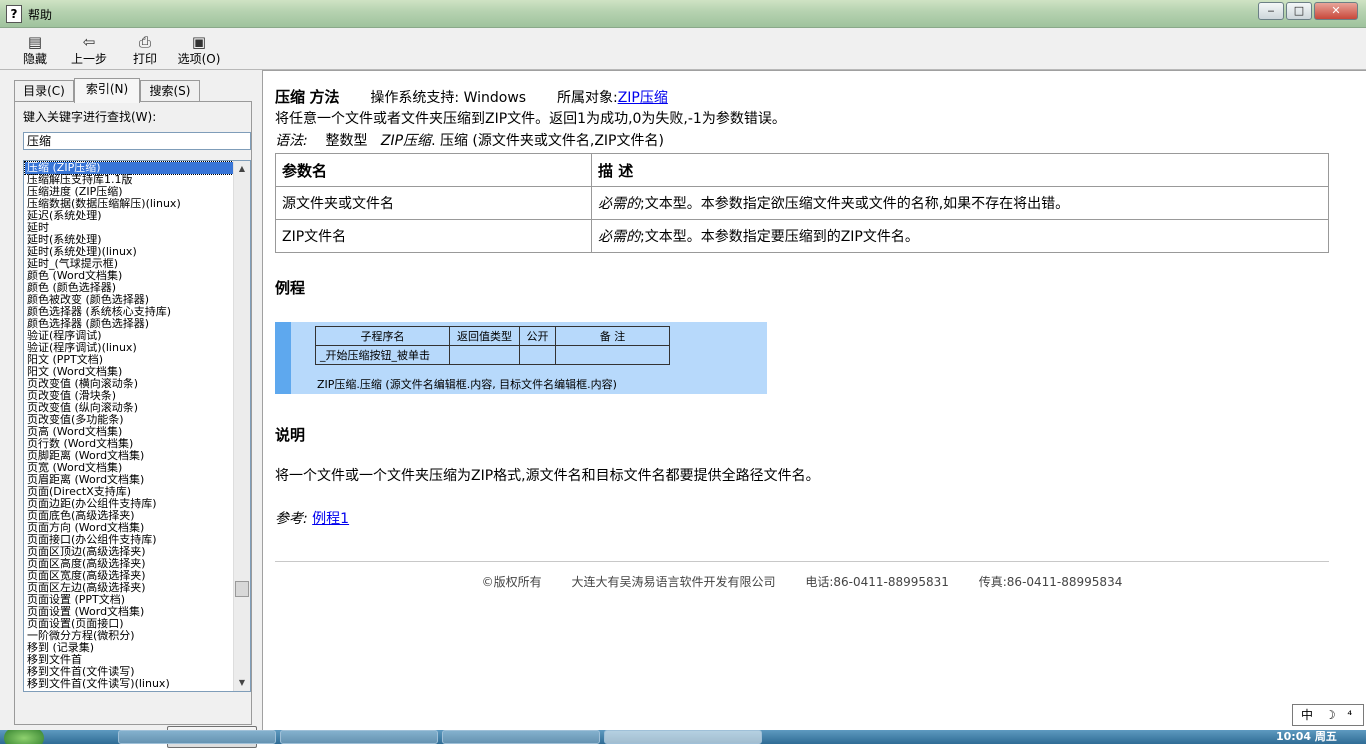 This screenshot has height=748, width=1366. I want to click on list-item: 页改变值 (滑块条), so click(129, 396).